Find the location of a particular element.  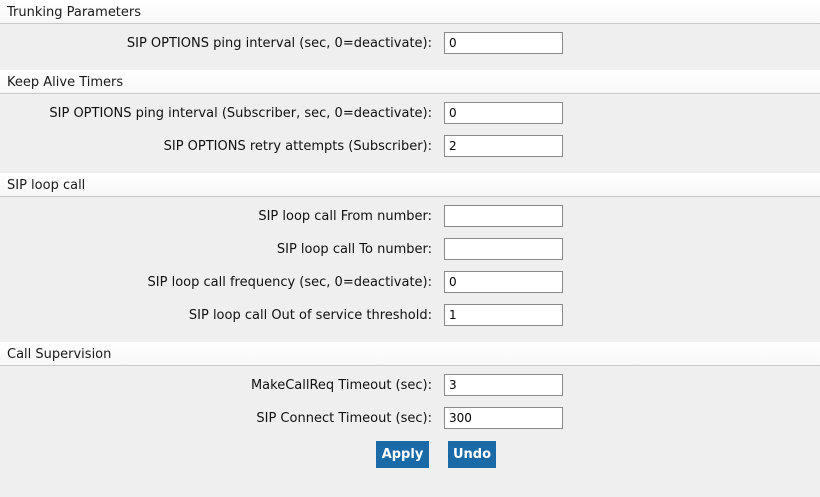

loop-call-frequency-input is located at coordinates (503, 282).